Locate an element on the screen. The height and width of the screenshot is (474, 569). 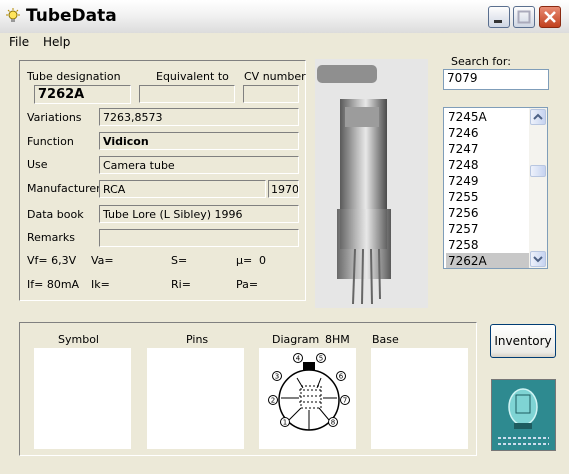
param-va: Va= is located at coordinates (102, 260).